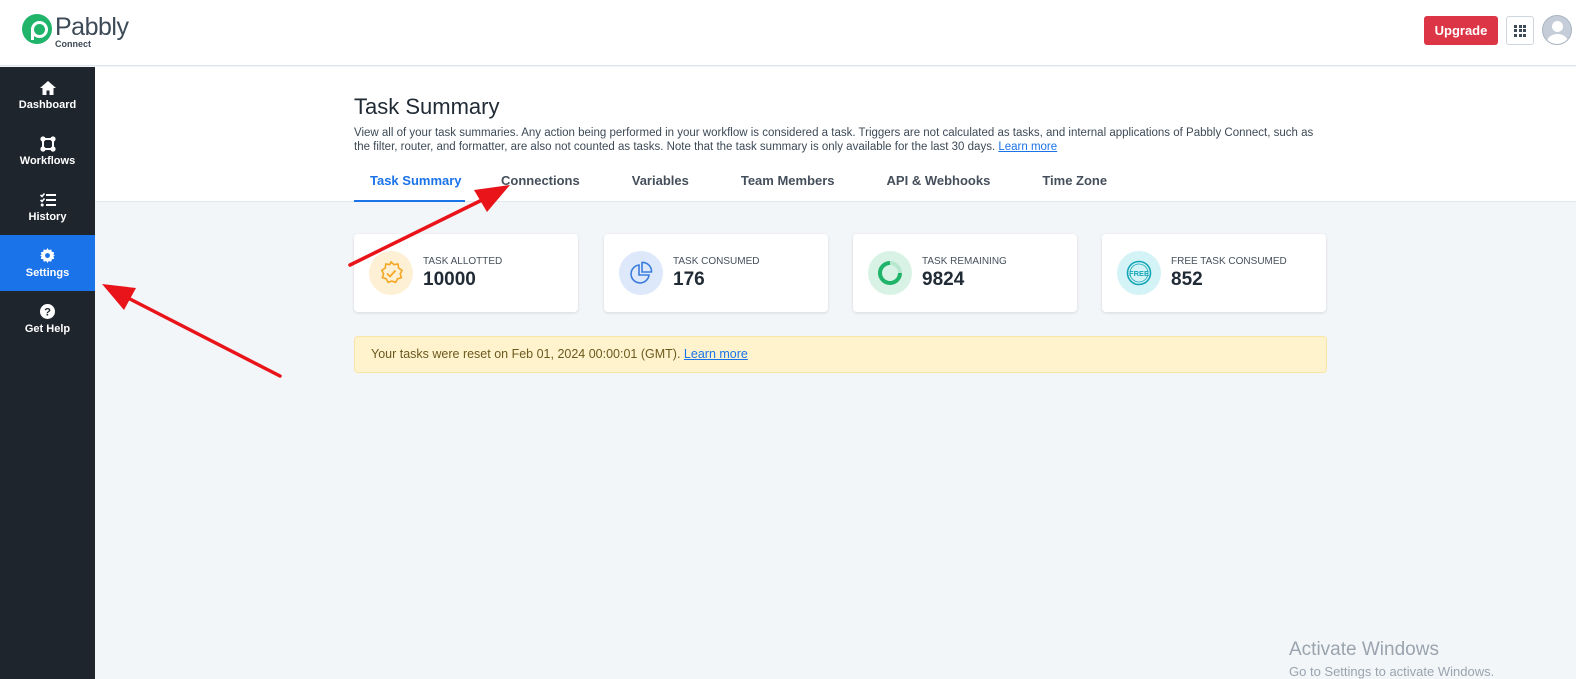 Image resolution: width=1576 pixels, height=679 pixels. I want to click on watermark-subtitle: Go to Settings to activate Windows., so click(1392, 671).